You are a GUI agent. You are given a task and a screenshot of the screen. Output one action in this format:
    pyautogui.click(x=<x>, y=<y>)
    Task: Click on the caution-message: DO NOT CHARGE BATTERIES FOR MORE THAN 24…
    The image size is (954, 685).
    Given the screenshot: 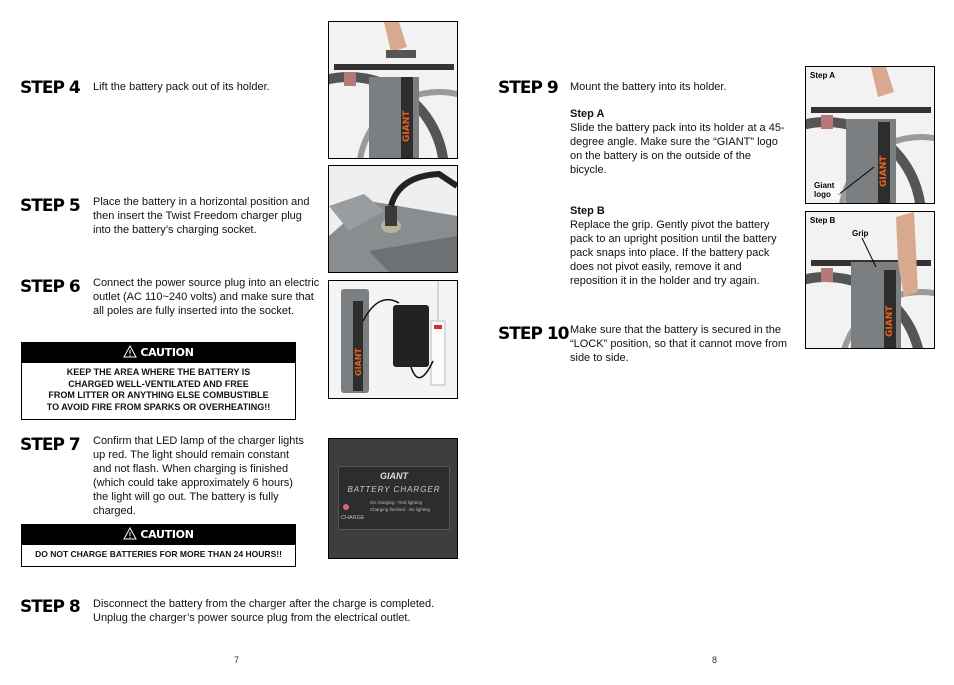 What is the action you would take?
    pyautogui.click(x=158, y=555)
    